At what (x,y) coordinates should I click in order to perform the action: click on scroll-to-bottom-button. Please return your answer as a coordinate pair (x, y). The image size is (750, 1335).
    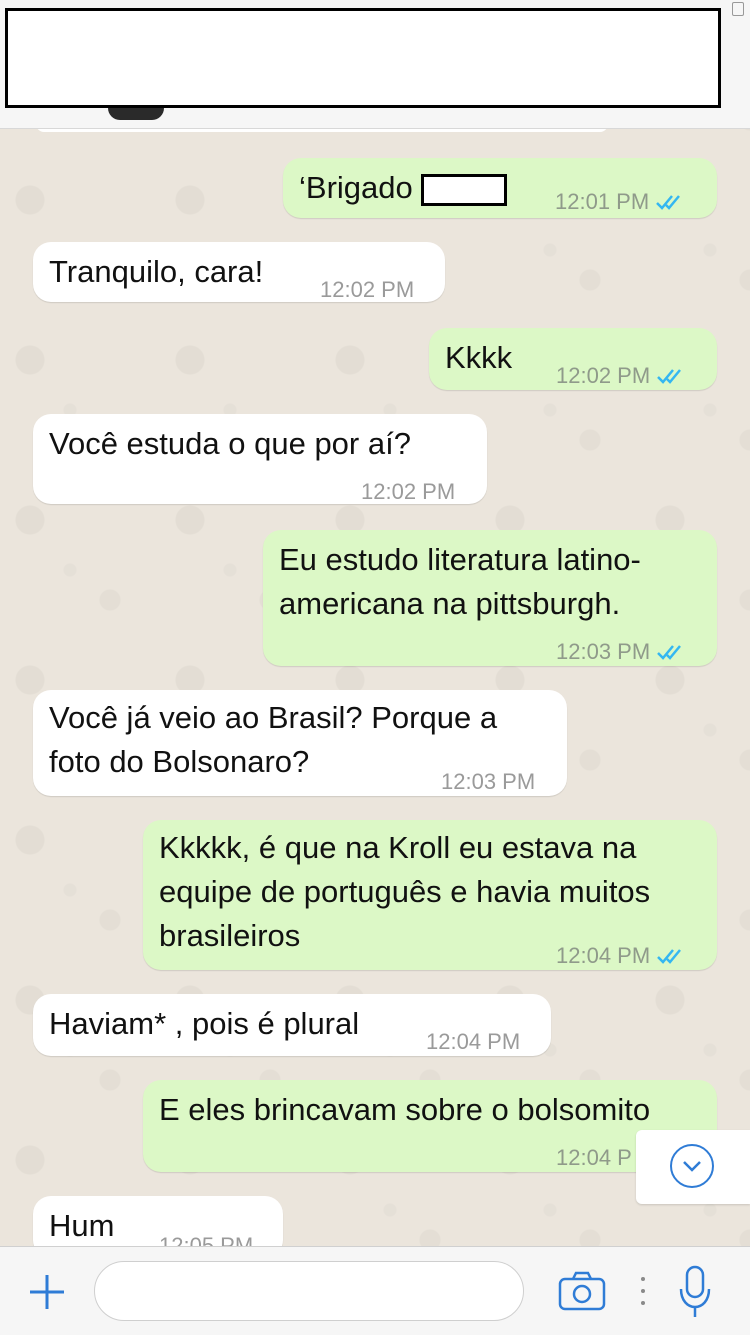
    Looking at the image, I should click on (693, 1167).